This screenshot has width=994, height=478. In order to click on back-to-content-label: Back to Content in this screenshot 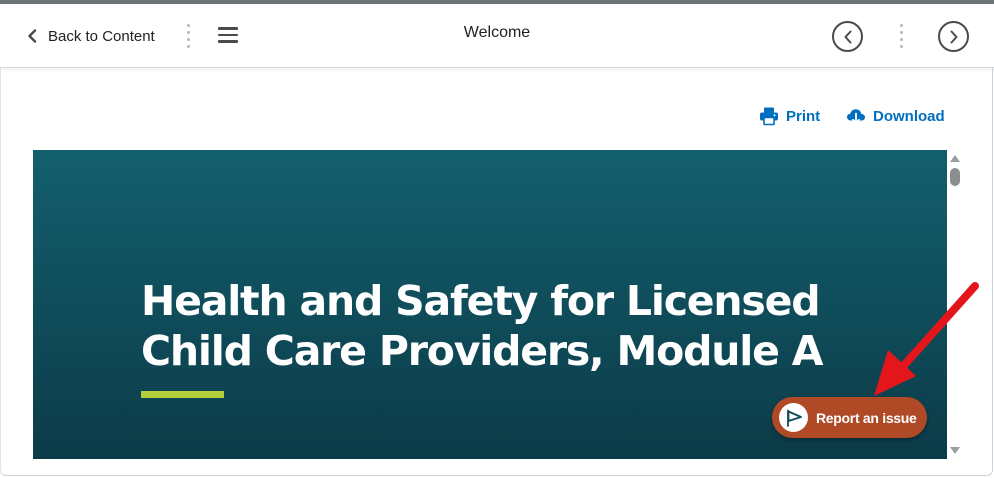, I will do `click(101, 36)`.